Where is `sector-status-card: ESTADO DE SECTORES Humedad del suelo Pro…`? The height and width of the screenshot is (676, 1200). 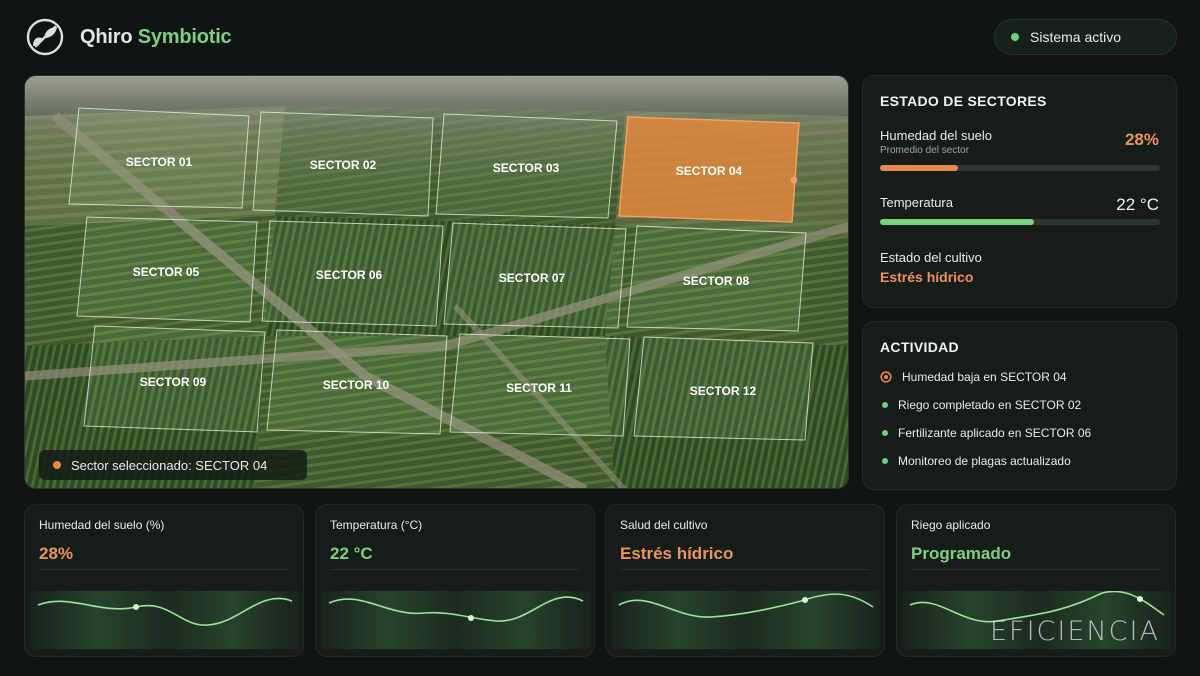 sector-status-card: ESTADO DE SECTORES Humedad del suelo Pro… is located at coordinates (1019, 191).